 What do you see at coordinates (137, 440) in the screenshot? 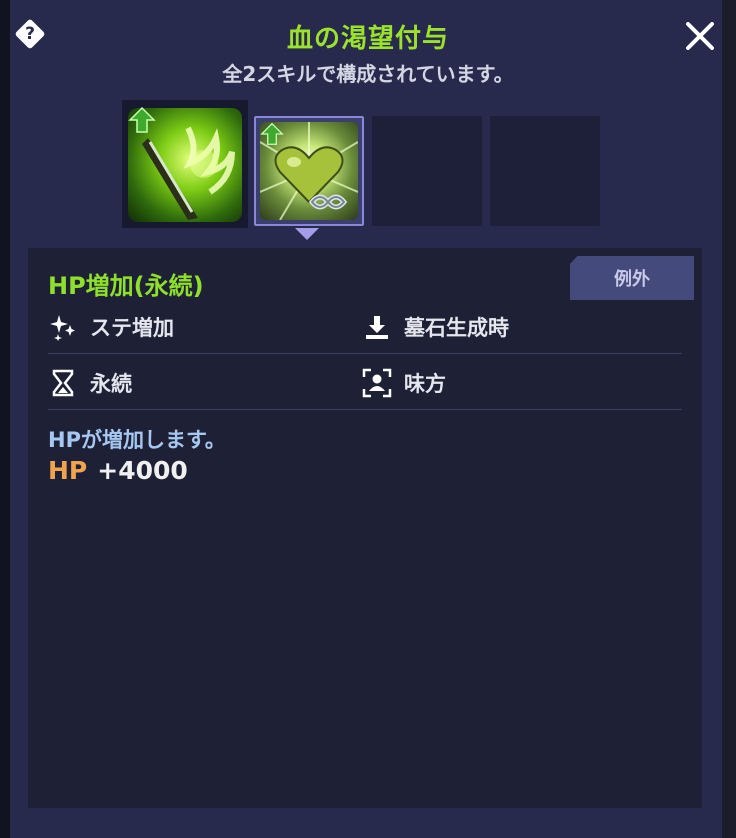
I see `skill-description: HPが増加します。` at bounding box center [137, 440].